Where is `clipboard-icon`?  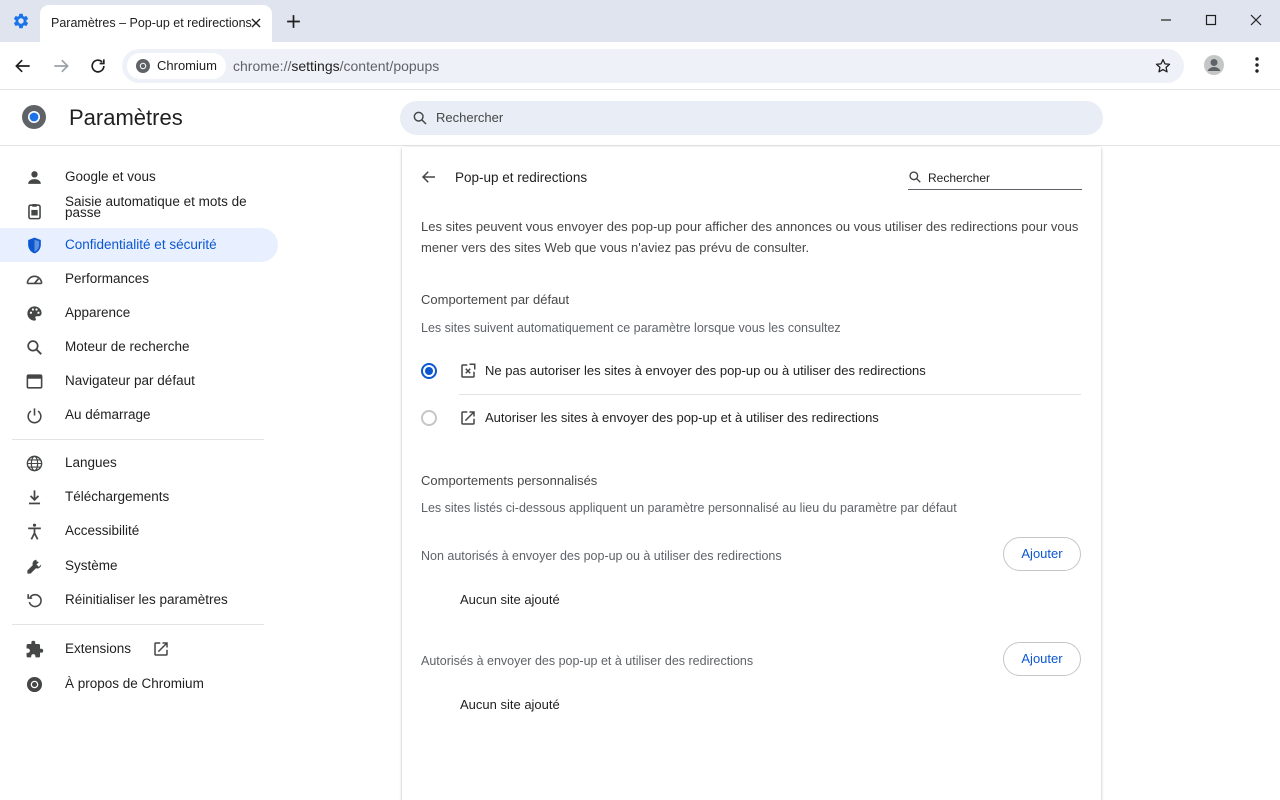
clipboard-icon is located at coordinates (34, 211).